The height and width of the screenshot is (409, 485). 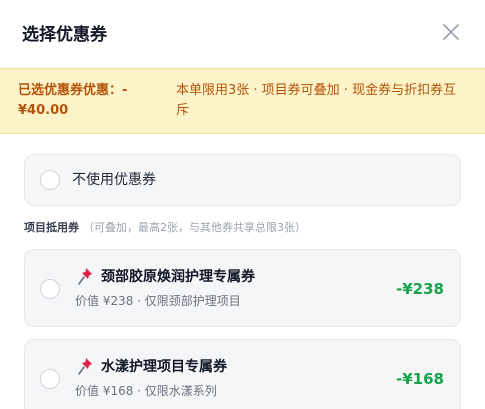 I want to click on section-title: 项目抵用券, so click(x=51, y=227).